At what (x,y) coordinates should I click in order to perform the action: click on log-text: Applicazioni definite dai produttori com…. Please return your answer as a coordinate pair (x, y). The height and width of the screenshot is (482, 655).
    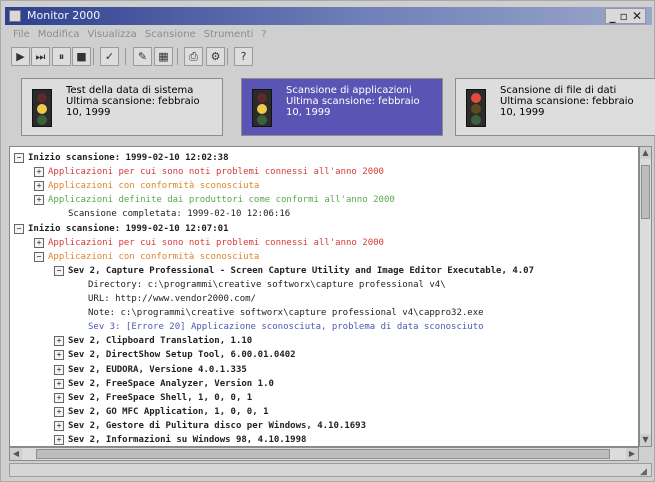
    Looking at the image, I should click on (221, 200).